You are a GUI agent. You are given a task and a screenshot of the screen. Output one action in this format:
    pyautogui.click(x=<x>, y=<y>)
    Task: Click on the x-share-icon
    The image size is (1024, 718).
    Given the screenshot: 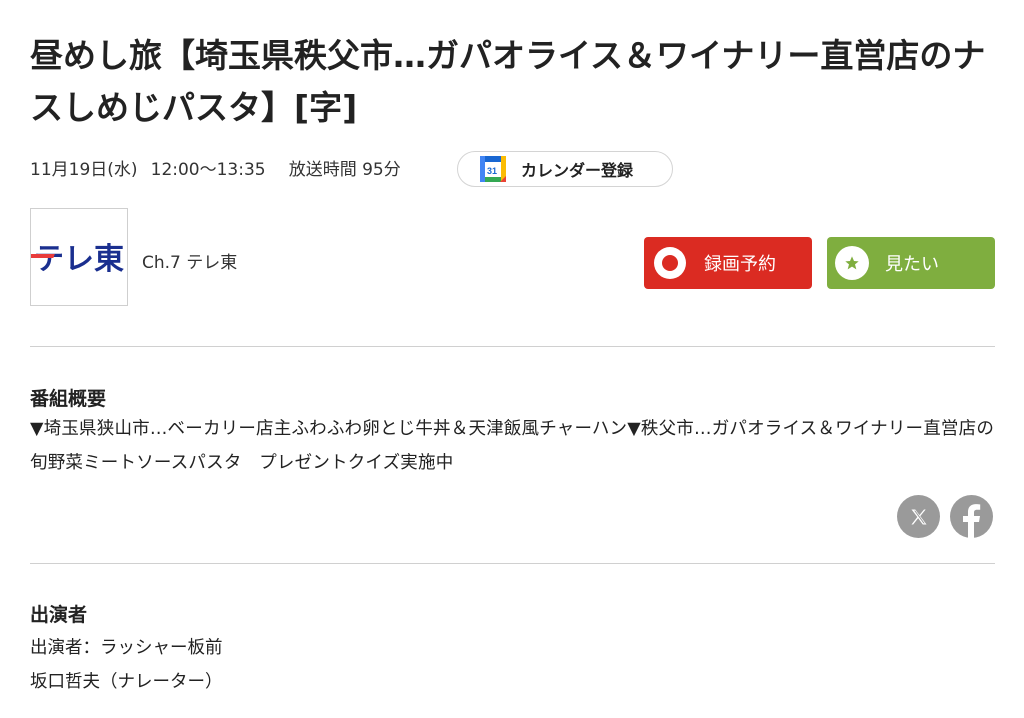 What is the action you would take?
    pyautogui.click(x=918, y=516)
    